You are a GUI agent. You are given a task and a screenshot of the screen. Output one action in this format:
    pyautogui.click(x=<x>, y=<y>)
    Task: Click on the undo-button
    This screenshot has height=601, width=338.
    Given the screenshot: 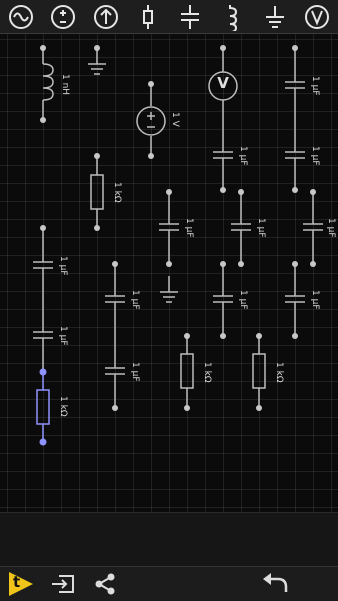 What is the action you would take?
    pyautogui.click(x=275, y=584)
    